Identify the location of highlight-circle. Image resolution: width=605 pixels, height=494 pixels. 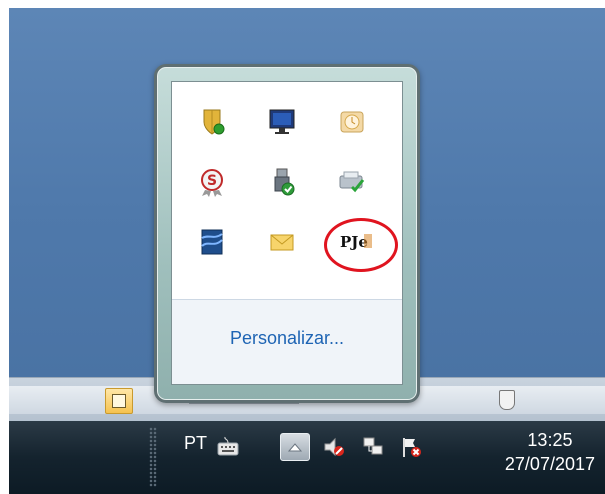
(361, 245).